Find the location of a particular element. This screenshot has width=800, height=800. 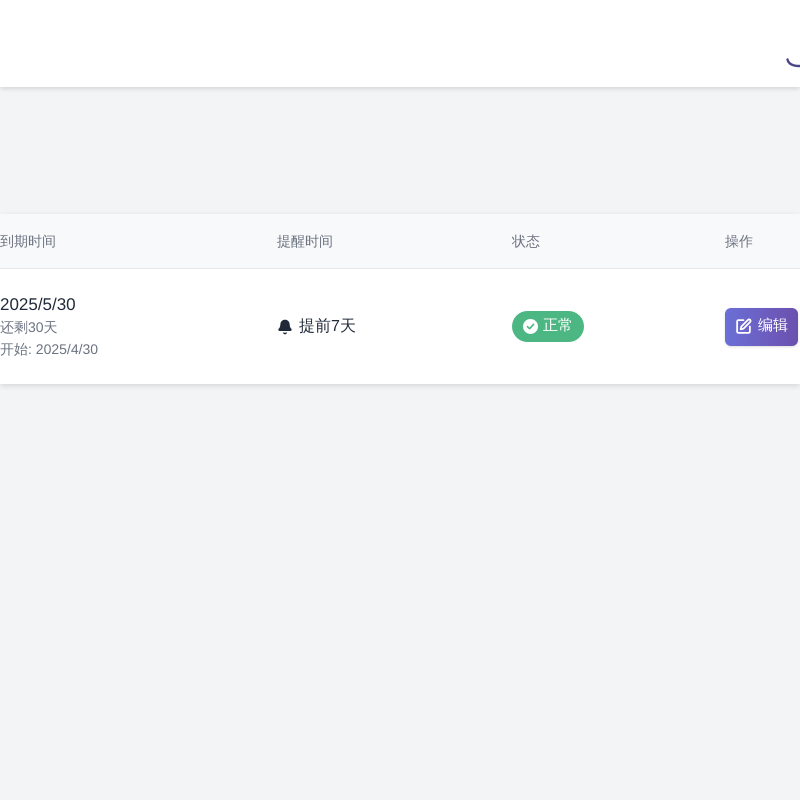

edit-button: 编辑 is located at coordinates (761, 327).